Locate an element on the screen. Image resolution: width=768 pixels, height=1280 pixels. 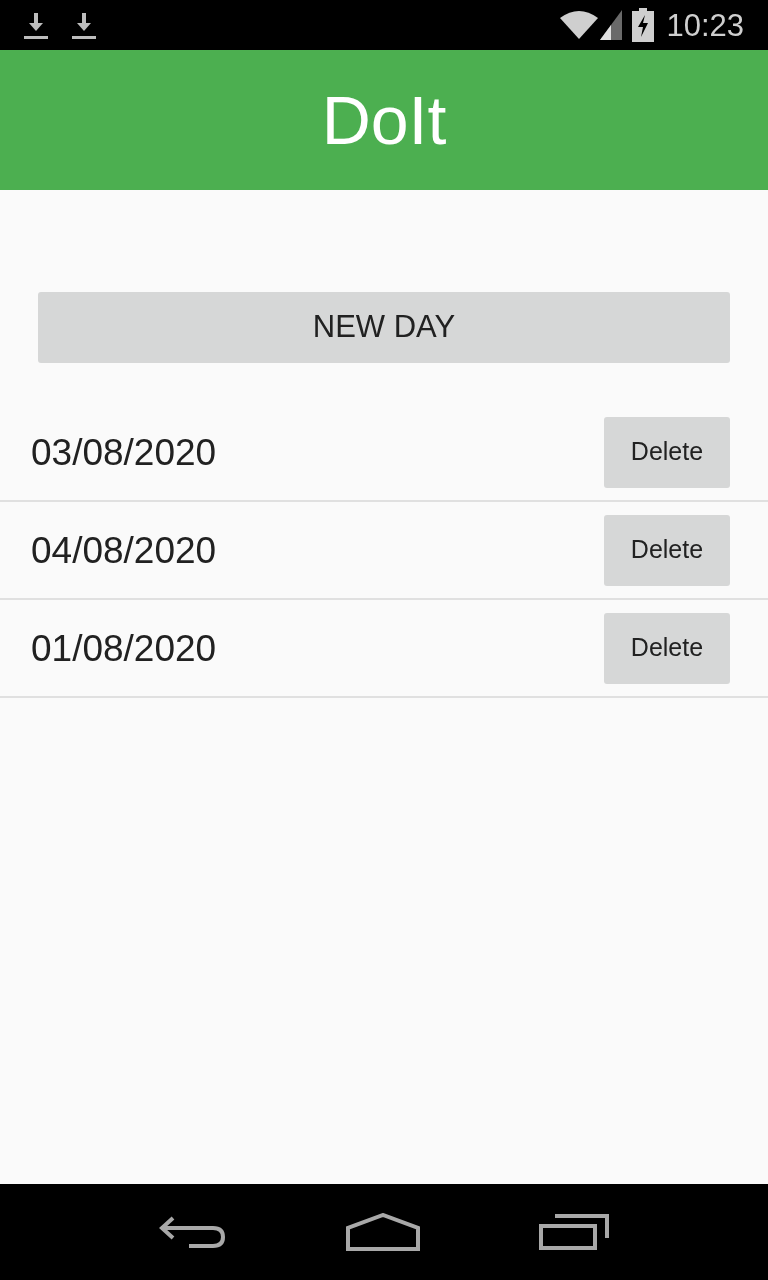
wifi-icon is located at coordinates (579, 25).